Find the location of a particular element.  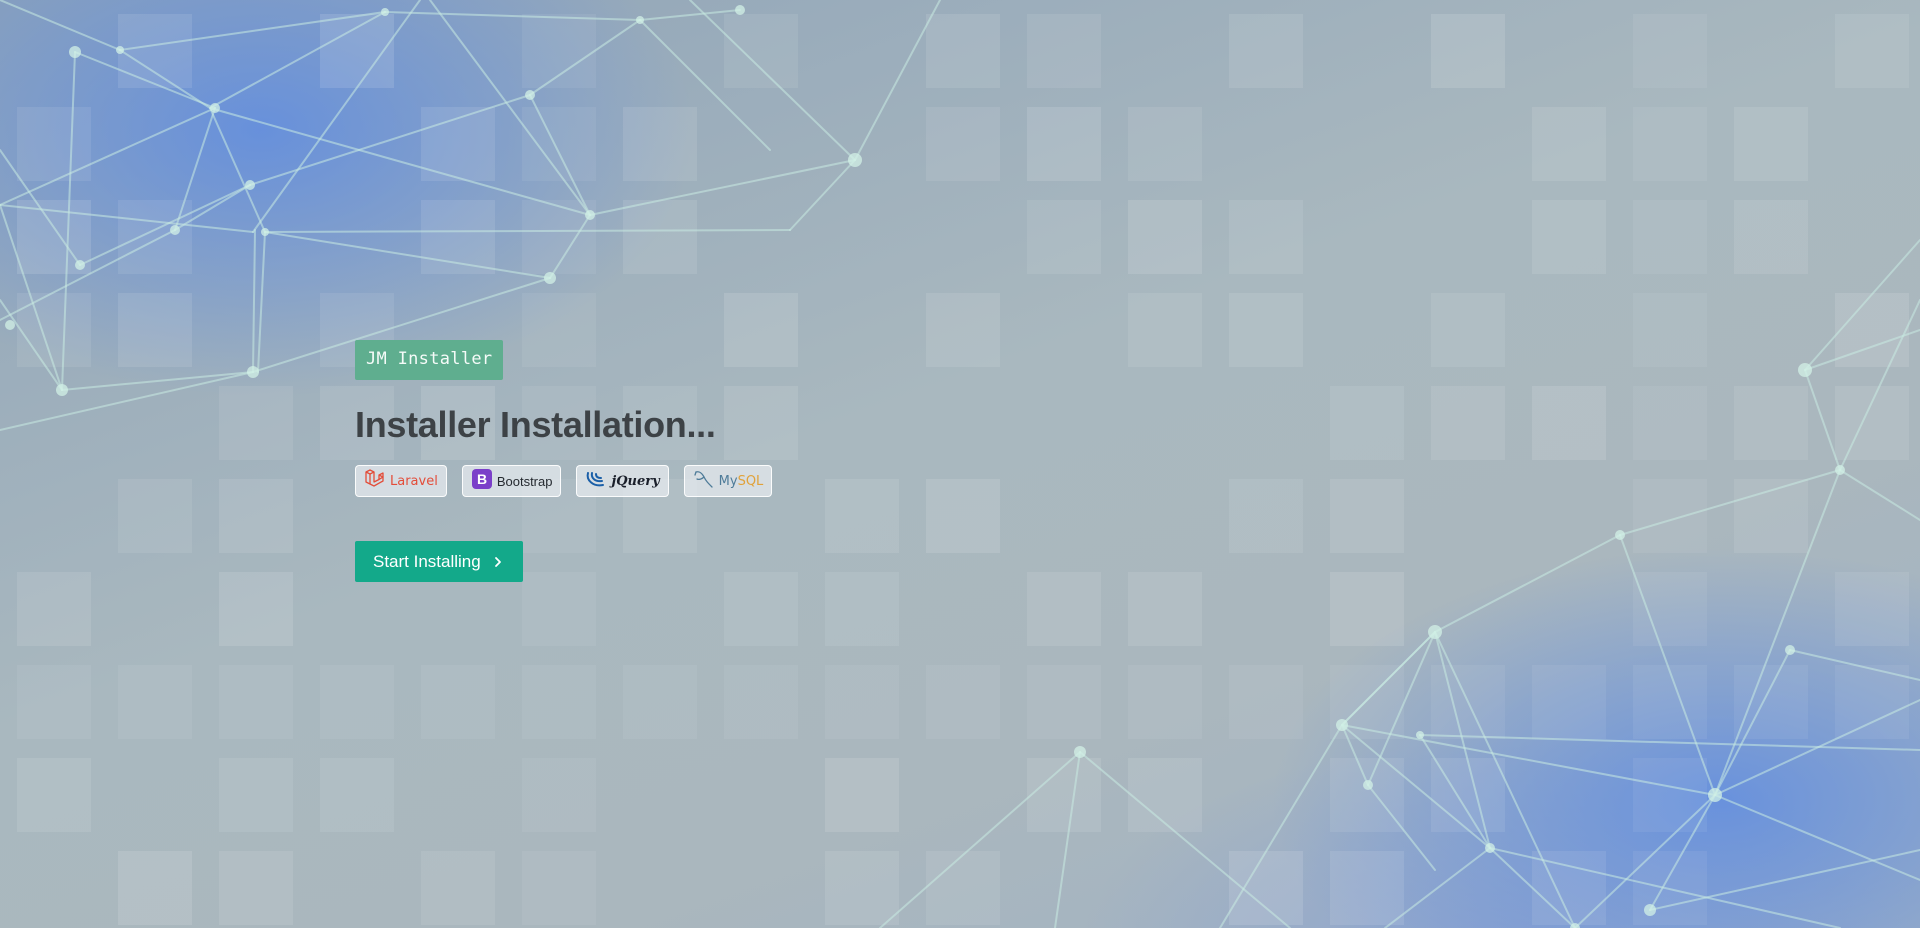

tech-badge-laravel: Laravel is located at coordinates (401, 481).